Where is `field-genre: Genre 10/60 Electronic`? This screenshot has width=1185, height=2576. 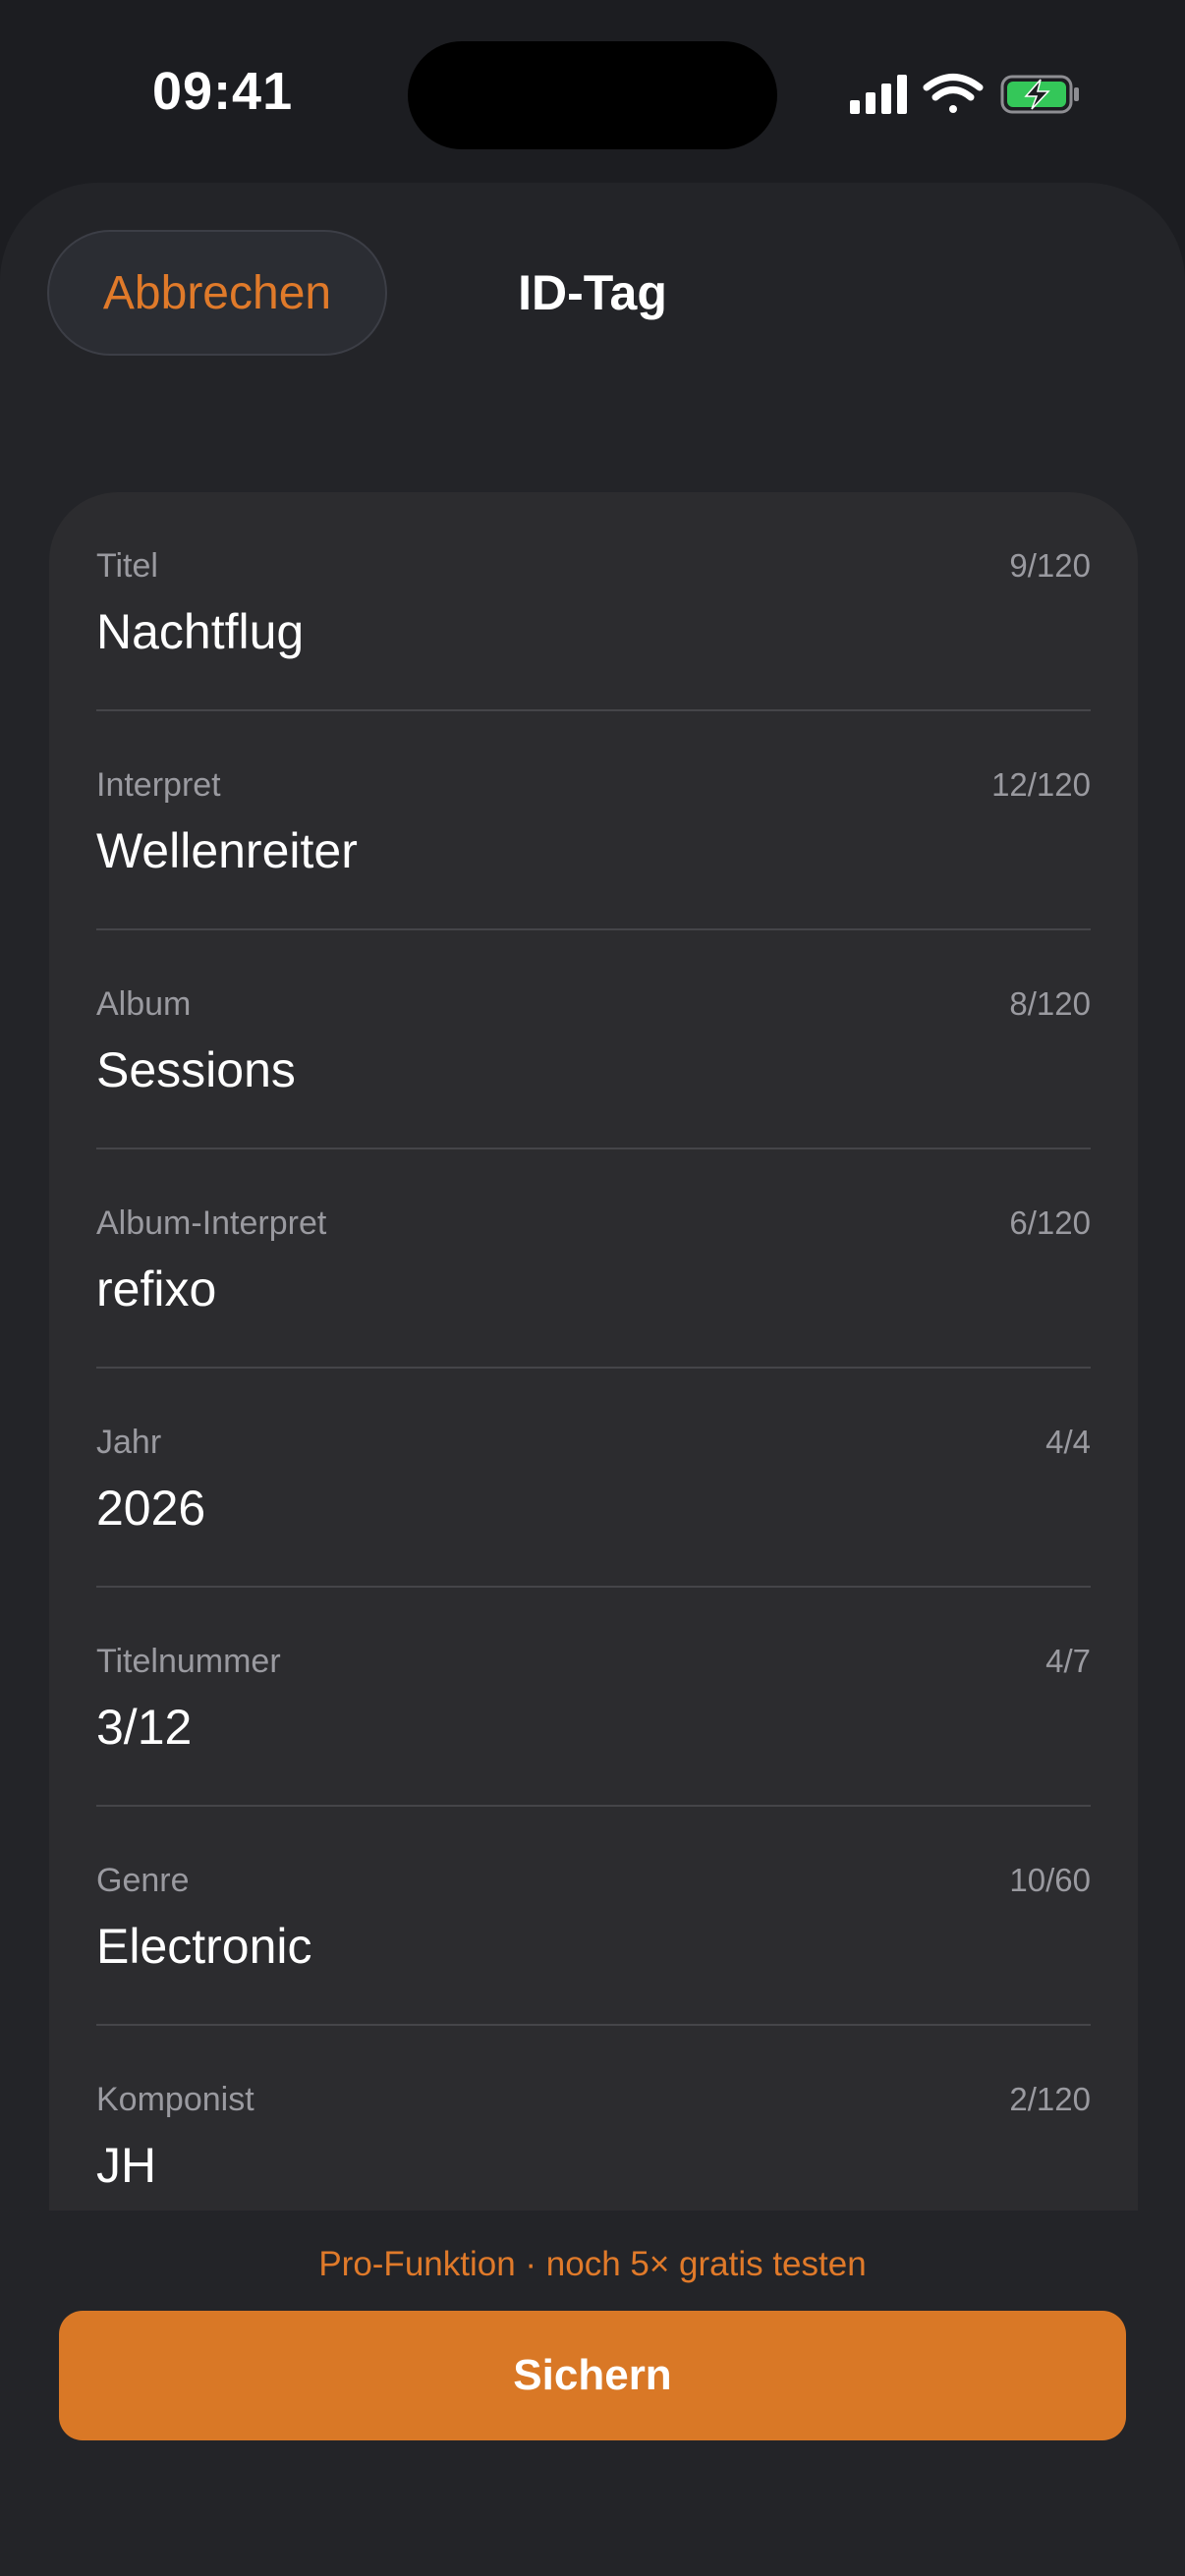
field-genre: Genre 10/60 Electronic is located at coordinates (594, 1916).